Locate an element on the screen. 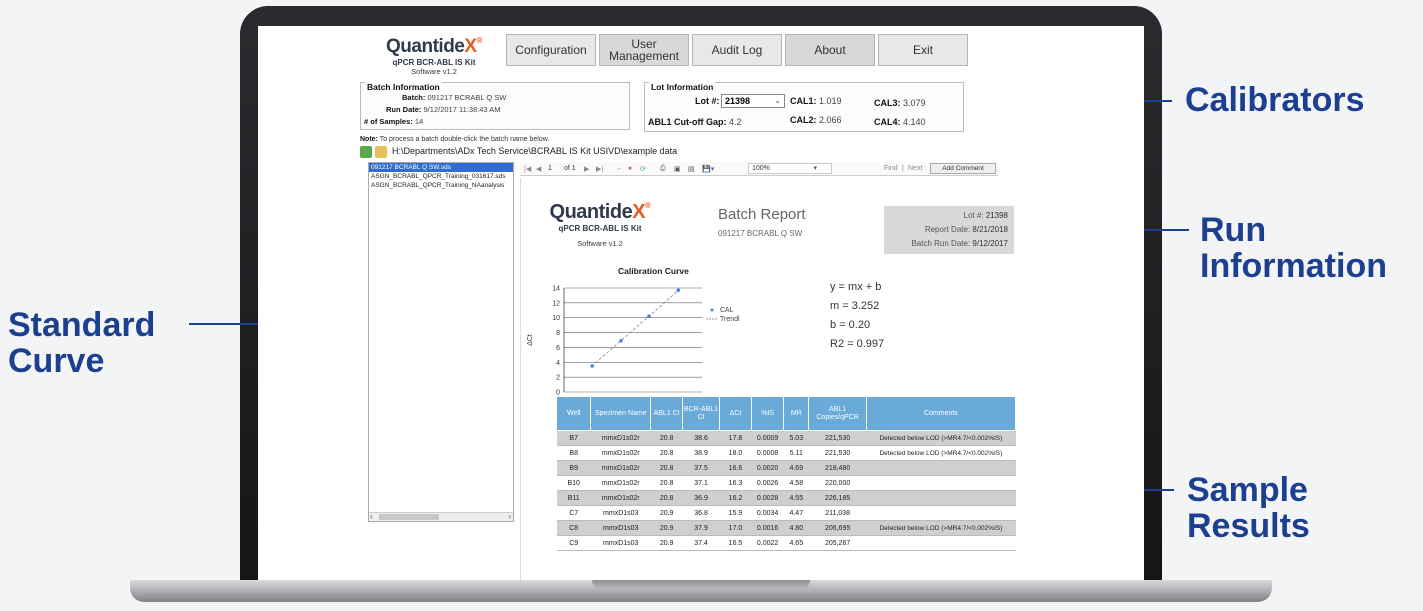 The width and height of the screenshot is (1423, 611). horizontal-scrollbar: ‹ › is located at coordinates (441, 516).